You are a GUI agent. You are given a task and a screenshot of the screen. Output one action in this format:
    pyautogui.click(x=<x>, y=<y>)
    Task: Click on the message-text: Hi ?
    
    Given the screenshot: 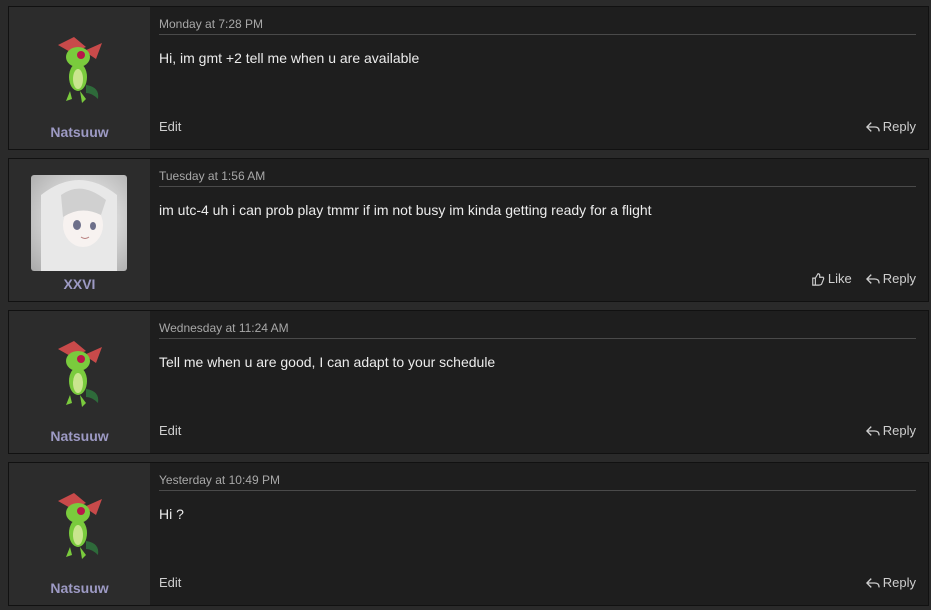 What is the action you would take?
    pyautogui.click(x=171, y=514)
    